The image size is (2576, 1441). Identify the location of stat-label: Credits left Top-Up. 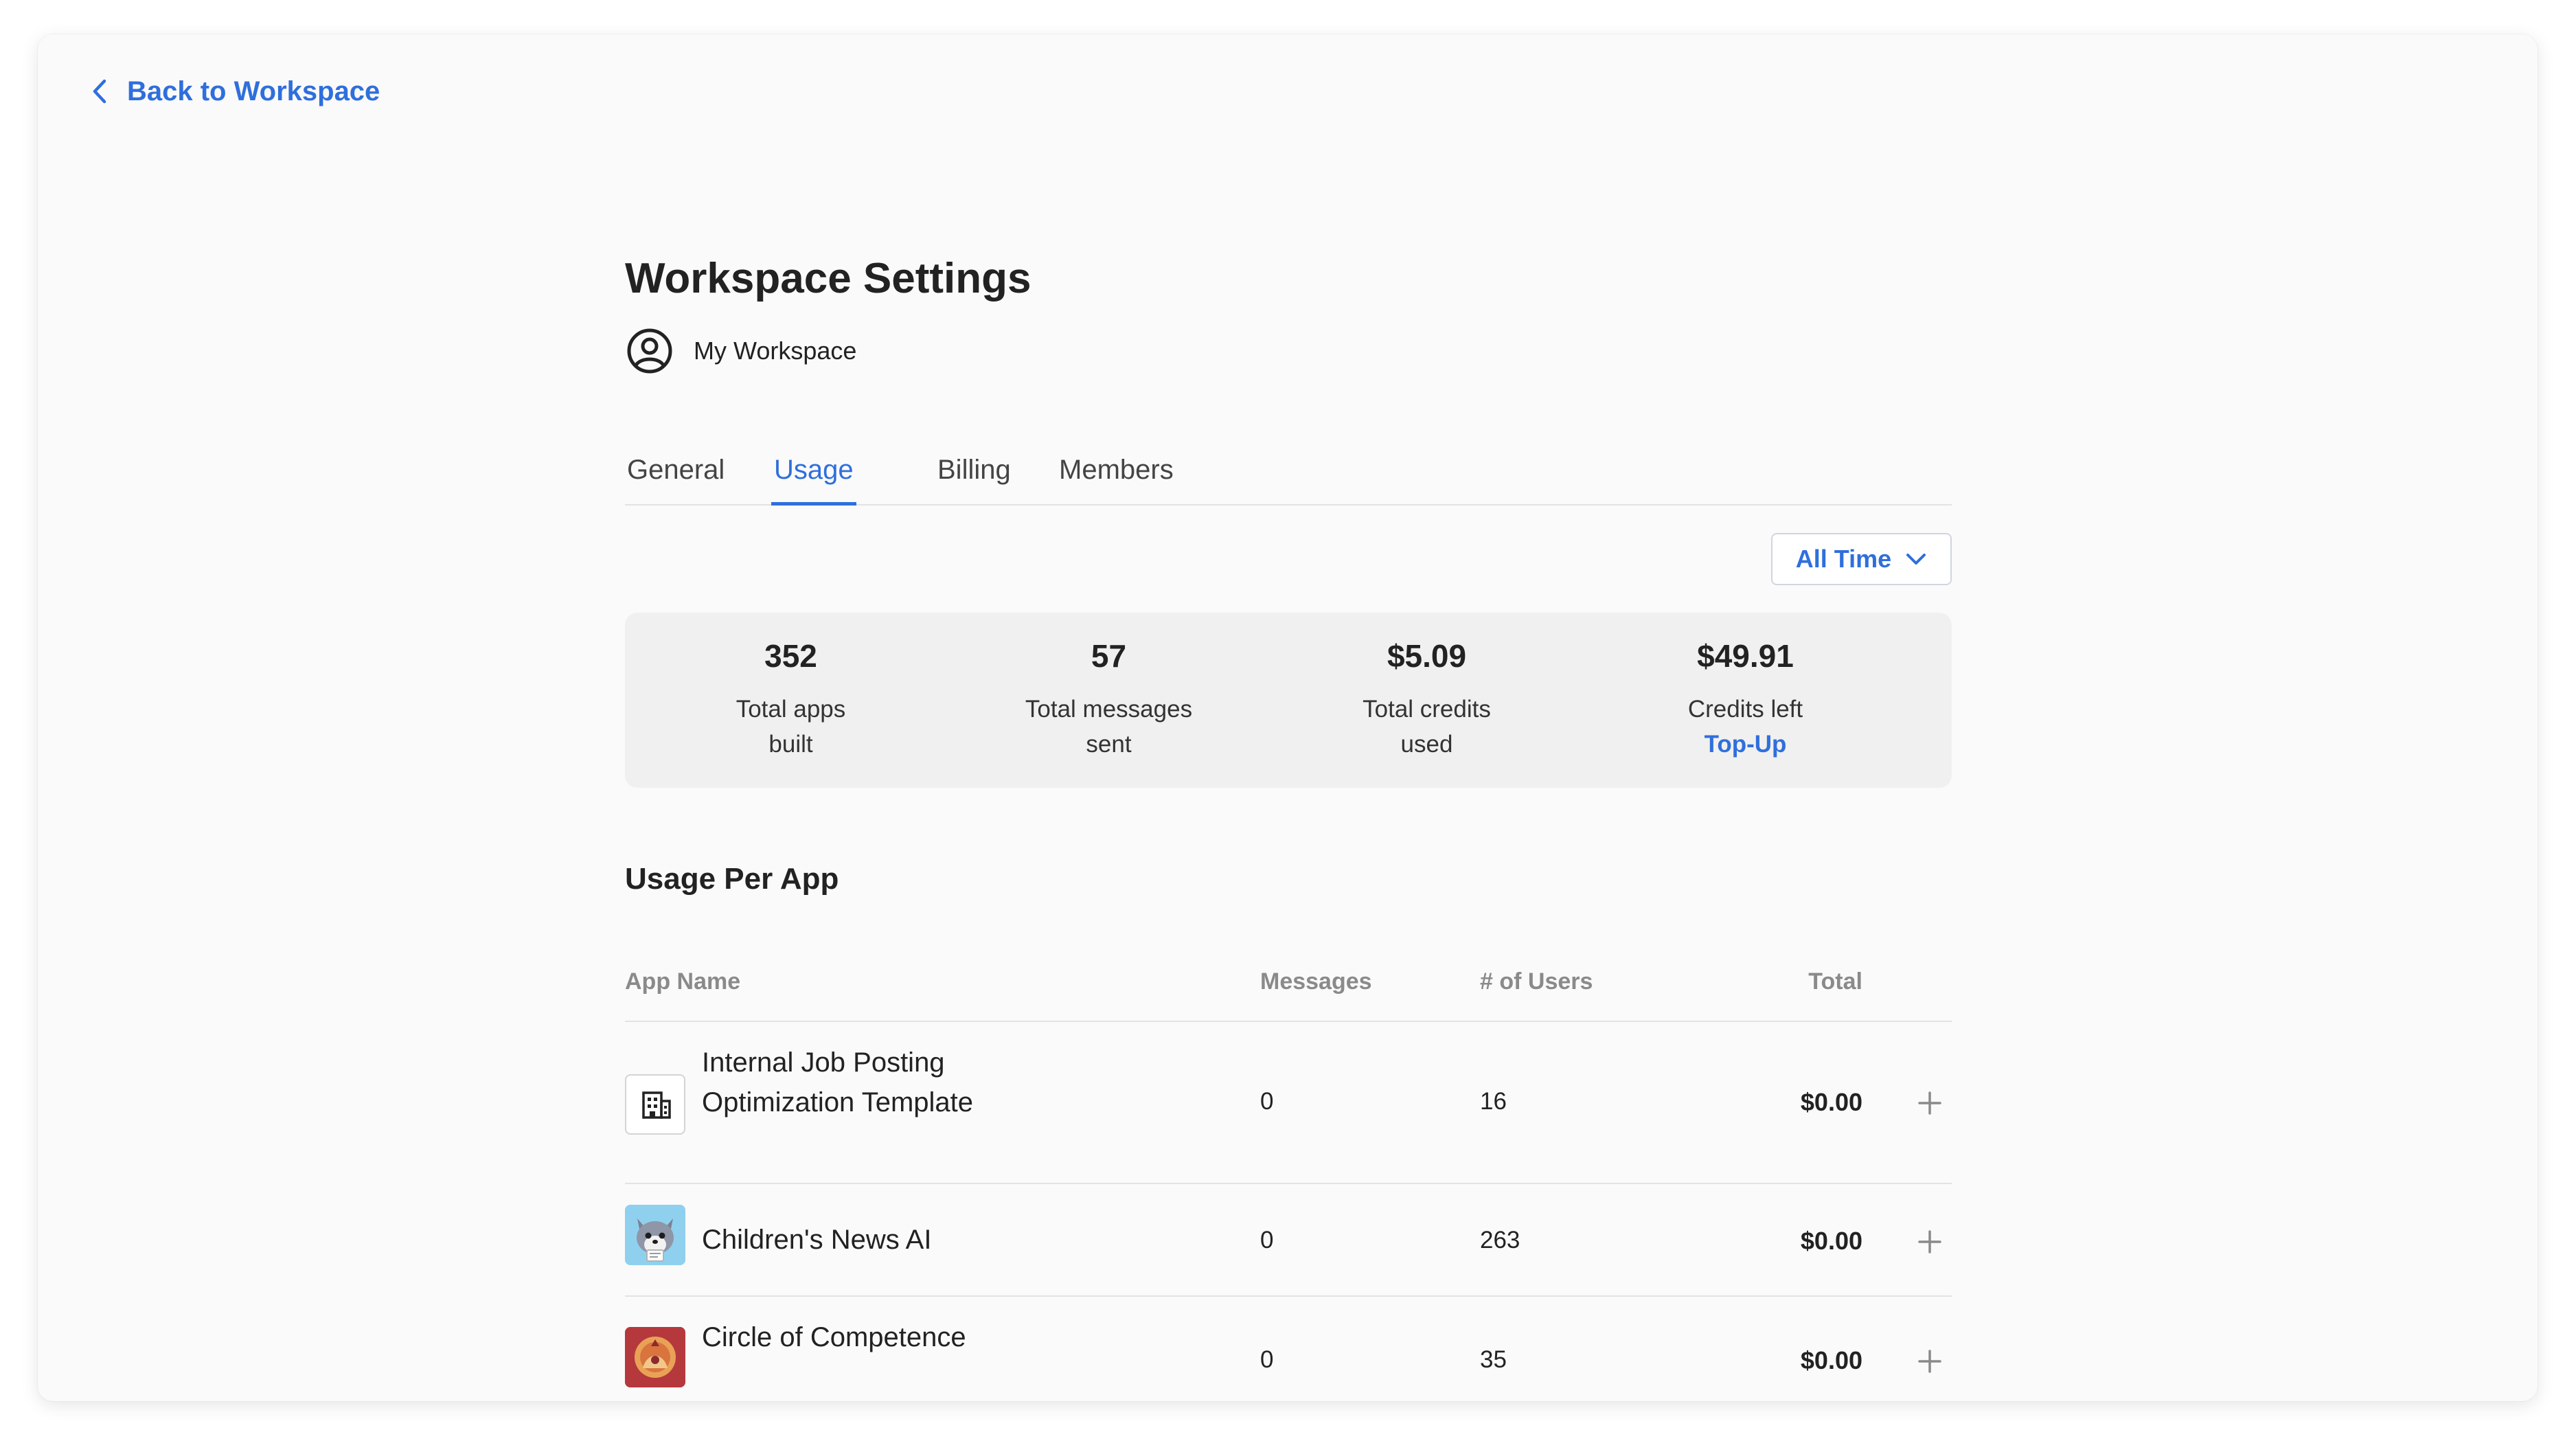
(1745, 727).